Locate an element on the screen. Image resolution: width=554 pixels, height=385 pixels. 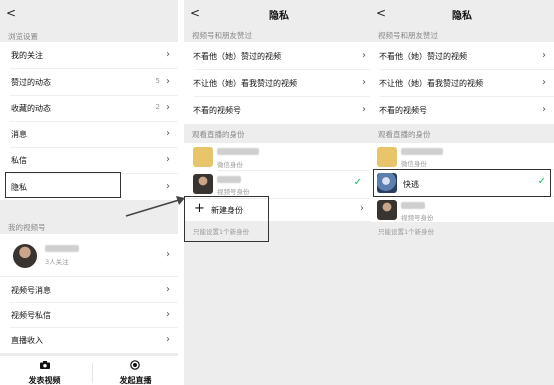
selected-identity-highlight-box is located at coordinates (462, 183).